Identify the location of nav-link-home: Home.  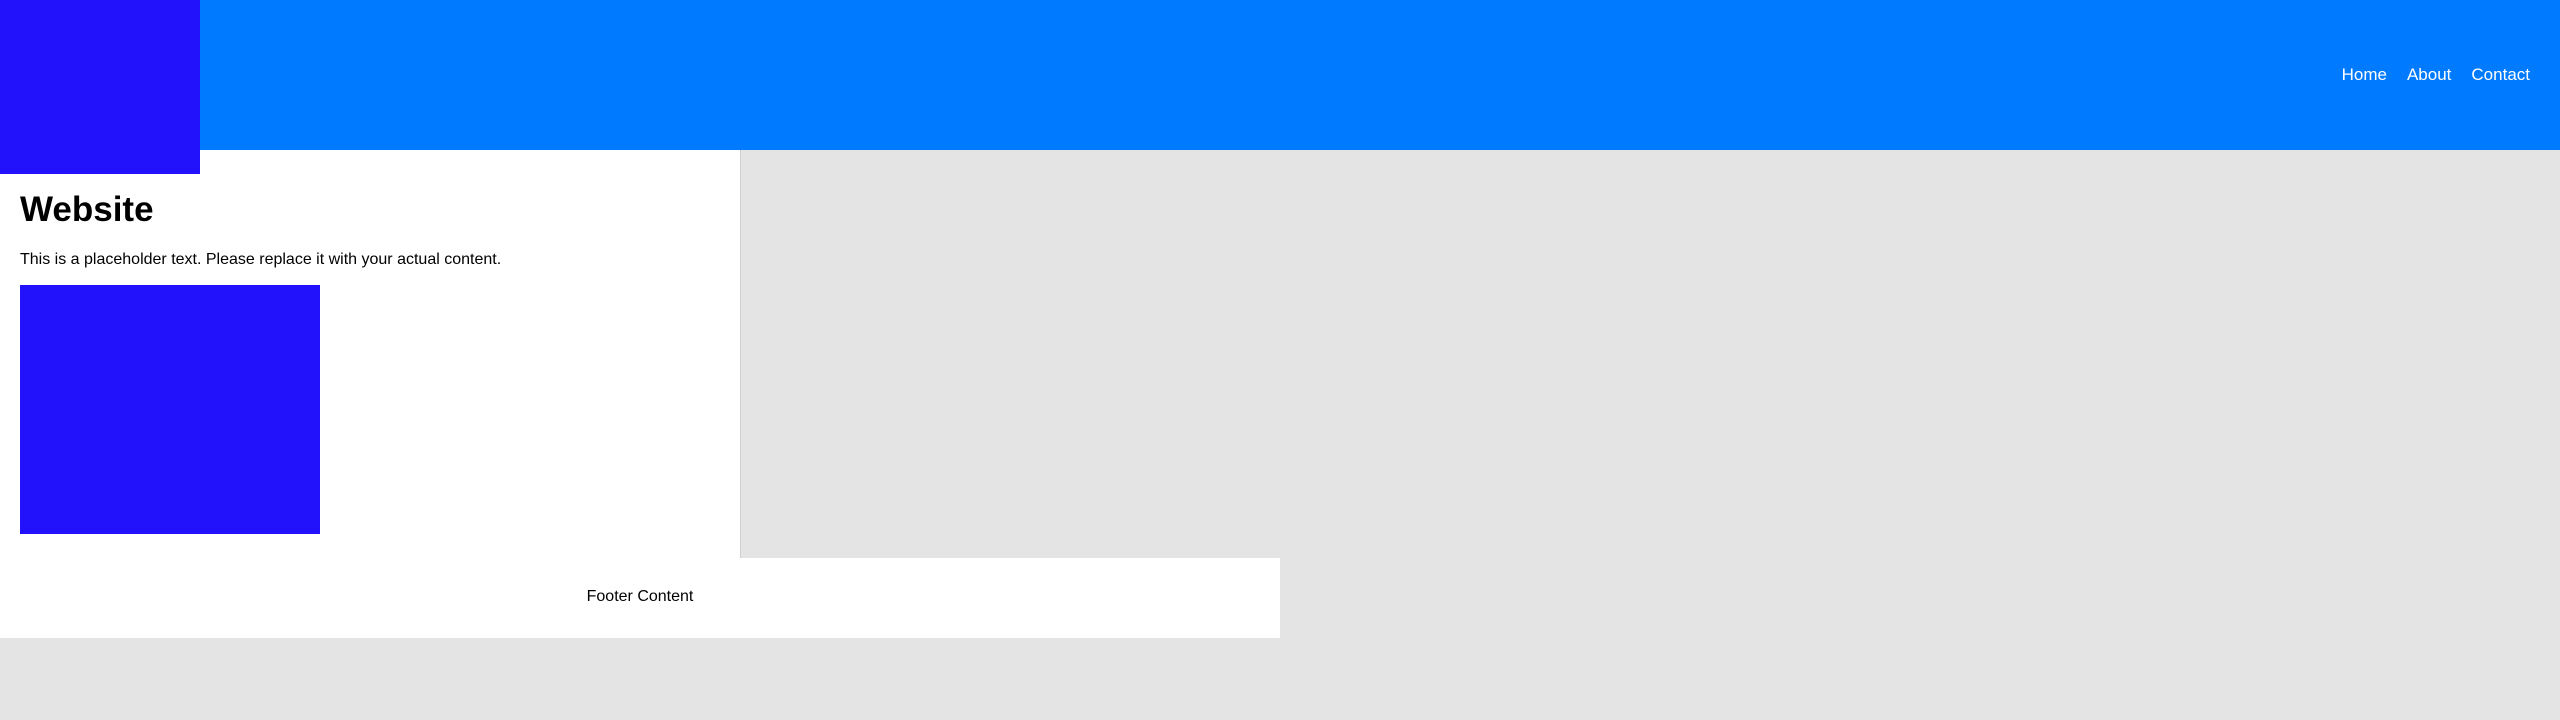
(2364, 75).